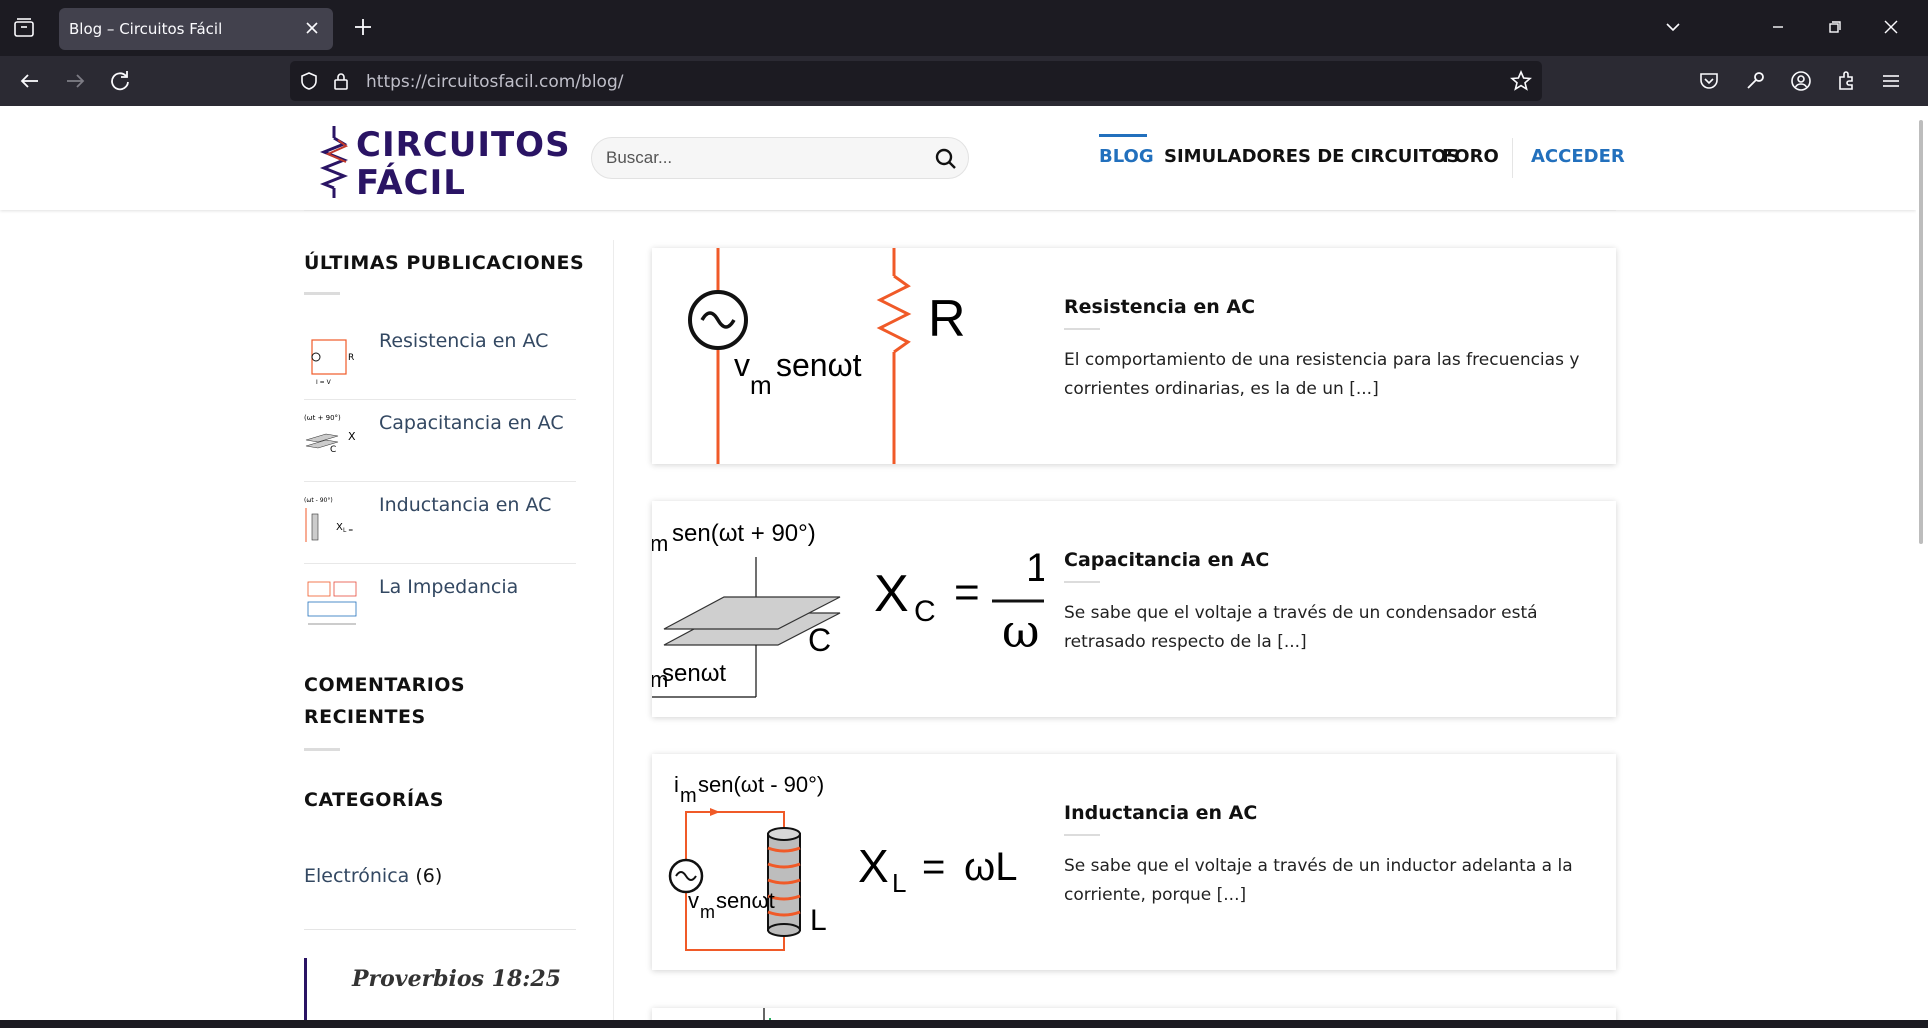  Describe the element at coordinates (440, 359) in the screenshot. I see `recent-item: R I = V Resistencia en AC` at that location.